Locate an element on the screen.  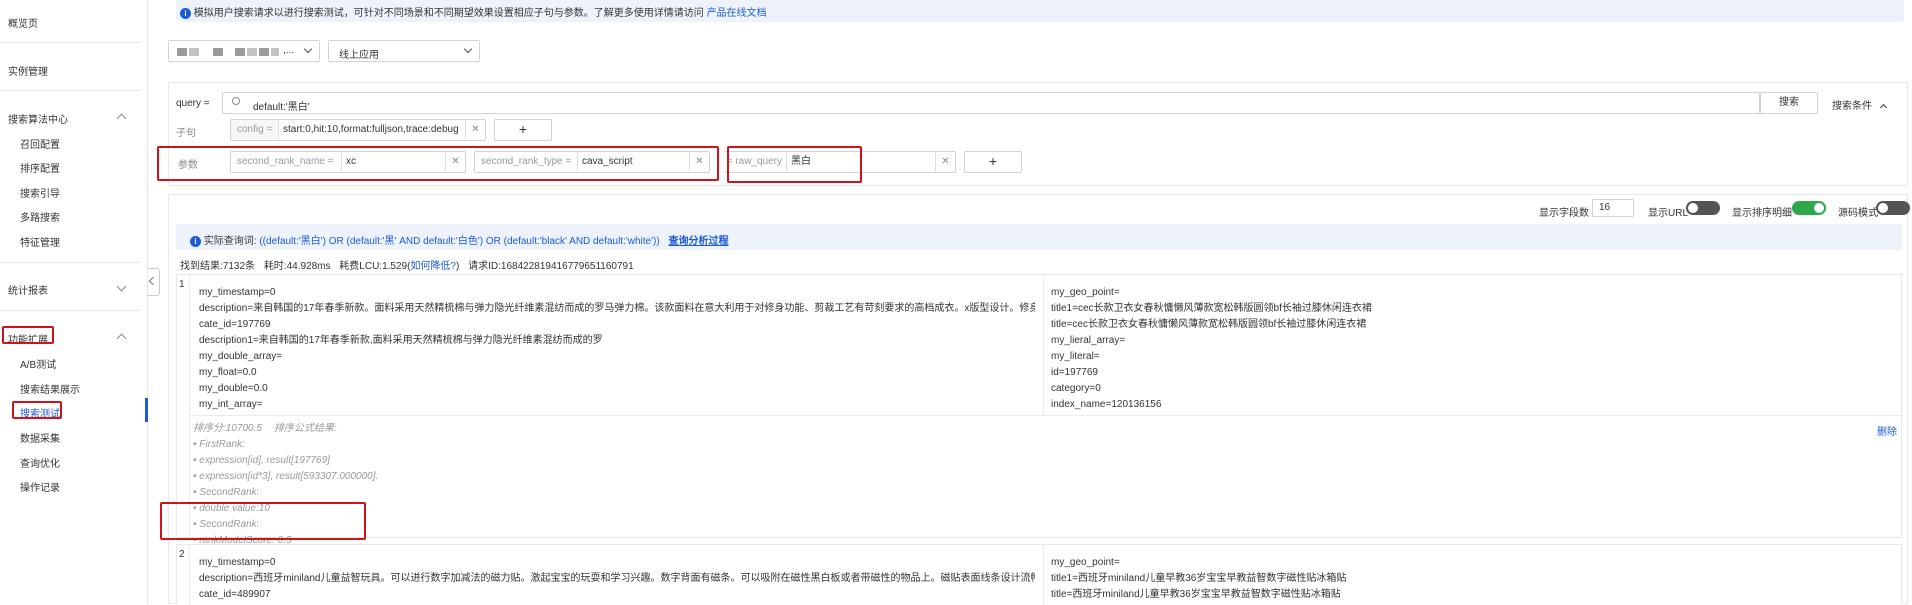
show-rank-toggle is located at coordinates (1809, 208).